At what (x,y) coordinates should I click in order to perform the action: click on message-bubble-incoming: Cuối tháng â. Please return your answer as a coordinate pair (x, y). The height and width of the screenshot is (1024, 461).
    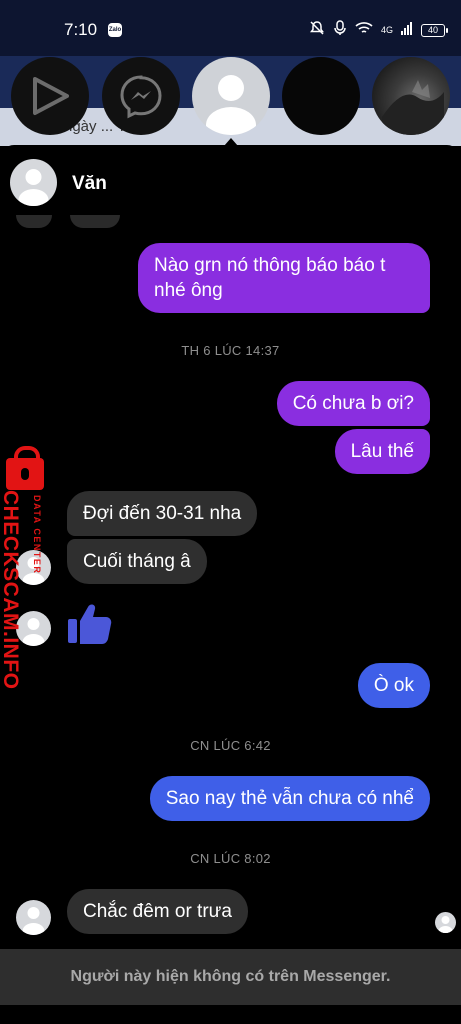
    Looking at the image, I should click on (137, 561).